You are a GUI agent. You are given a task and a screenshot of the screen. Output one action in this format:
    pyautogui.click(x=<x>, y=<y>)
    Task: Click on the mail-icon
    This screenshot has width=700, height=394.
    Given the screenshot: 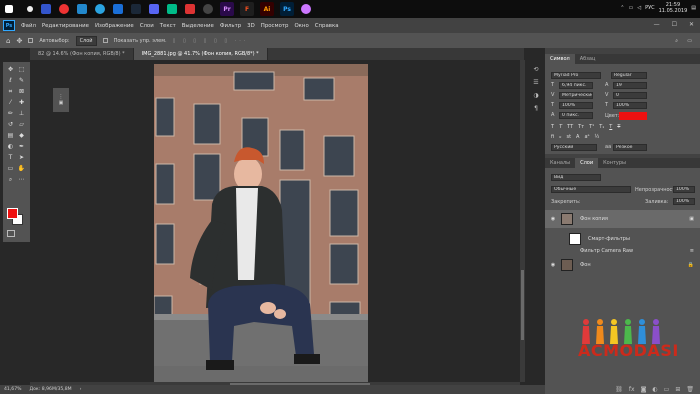 What is the action you would take?
    pyautogui.click(x=82, y=9)
    